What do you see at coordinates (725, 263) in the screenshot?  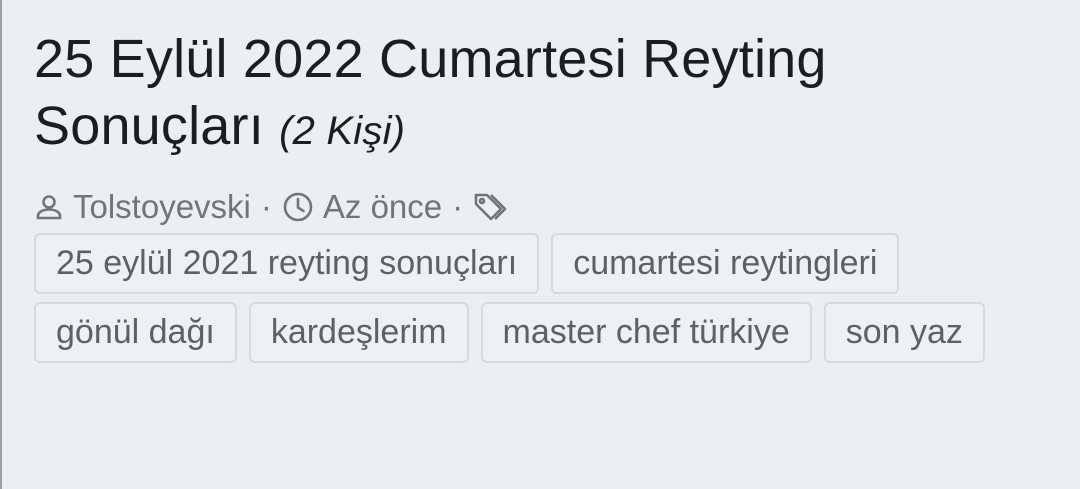 I see `tag-chip: cumartesi reytingleri` at bounding box center [725, 263].